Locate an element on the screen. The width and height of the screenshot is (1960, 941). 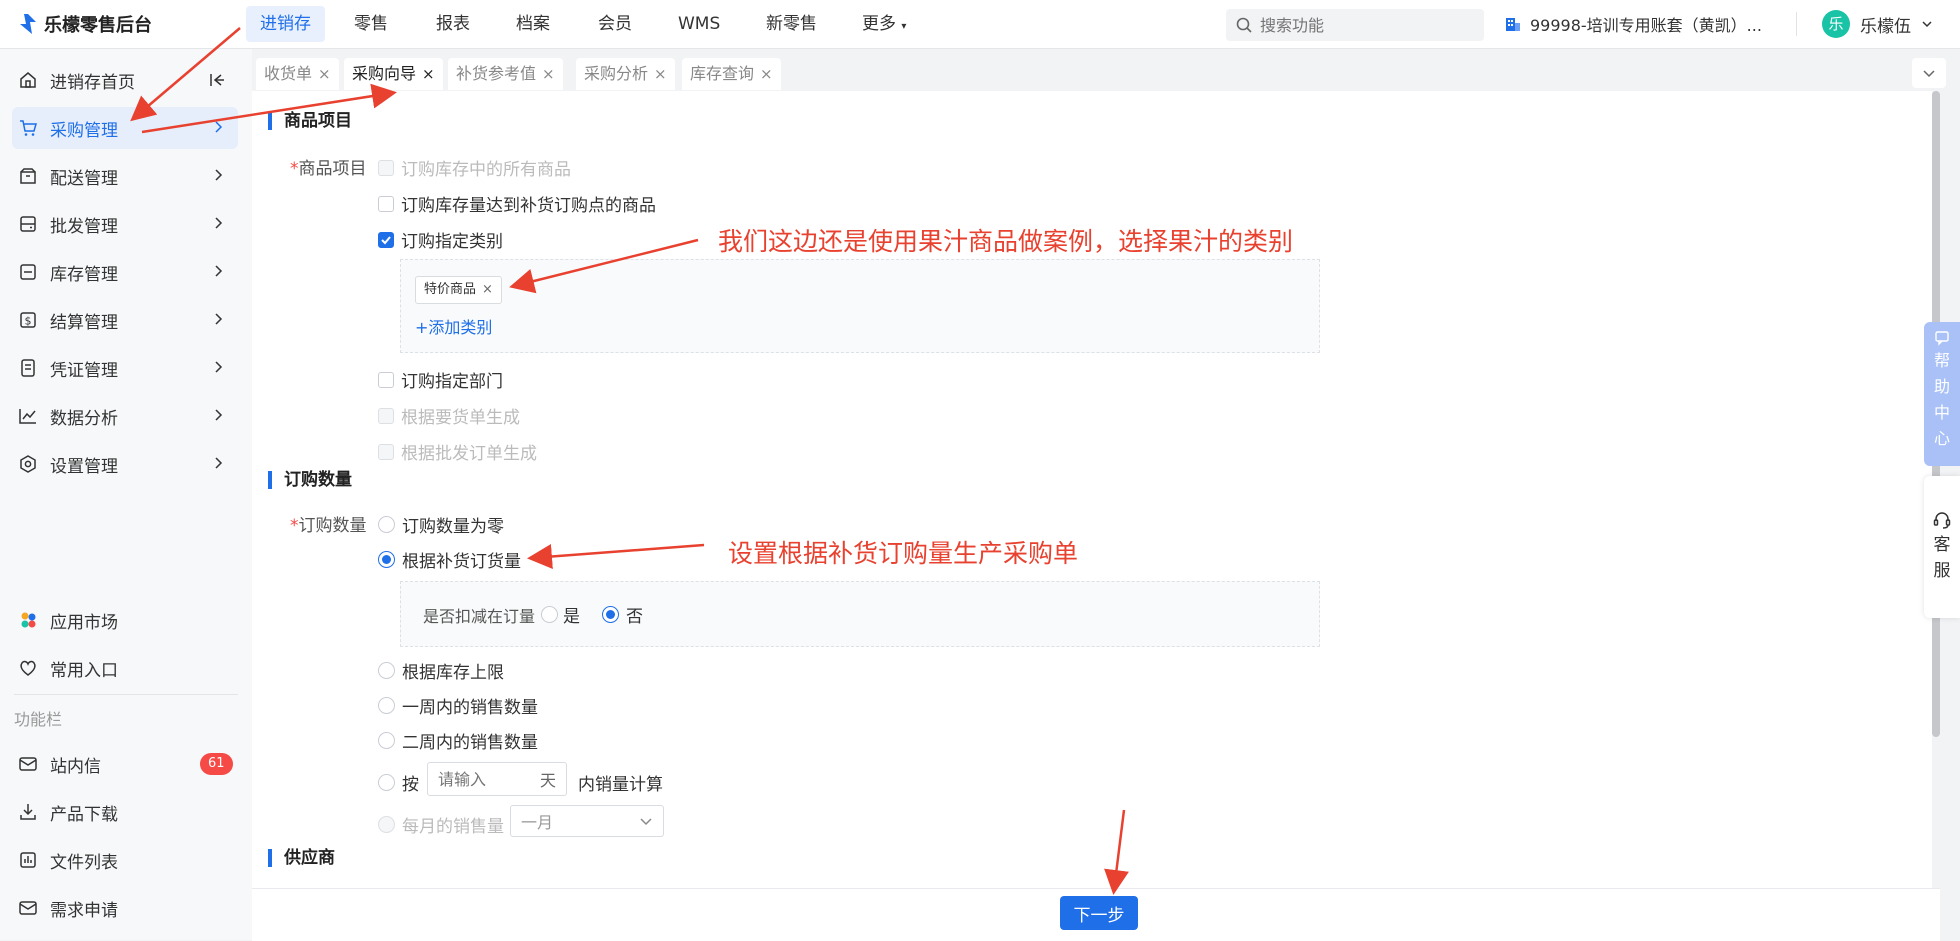
checkbox-specified-department: 订购指定部门 is located at coordinates (440, 379).